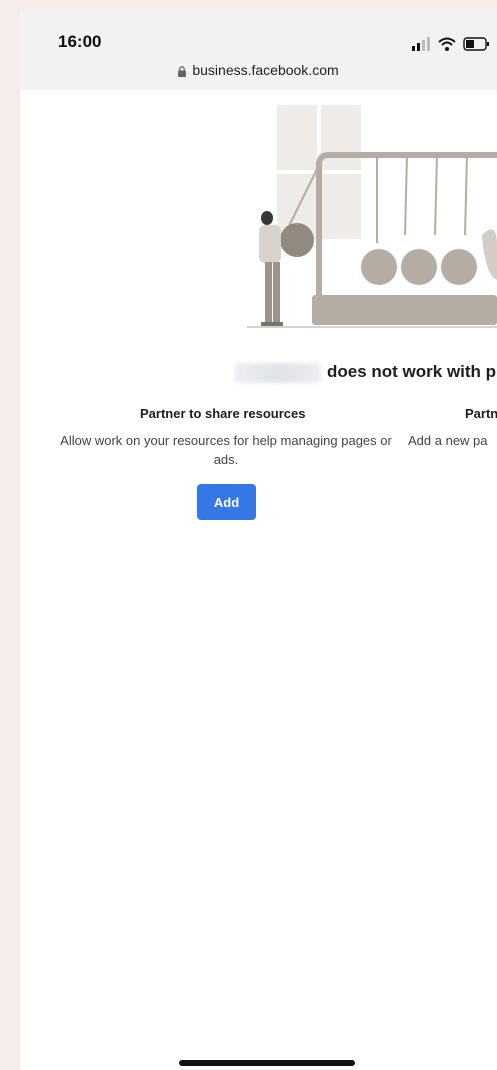 The height and width of the screenshot is (1070, 497). Describe the element at coordinates (450, 44) in the screenshot. I see `signal-icon` at that location.